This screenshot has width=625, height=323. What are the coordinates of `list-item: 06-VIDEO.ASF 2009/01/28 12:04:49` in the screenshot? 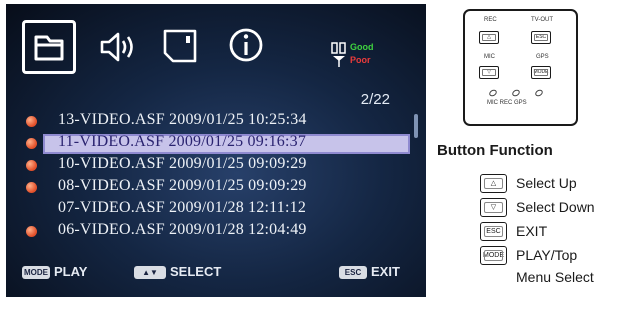 It's located at (218, 231).